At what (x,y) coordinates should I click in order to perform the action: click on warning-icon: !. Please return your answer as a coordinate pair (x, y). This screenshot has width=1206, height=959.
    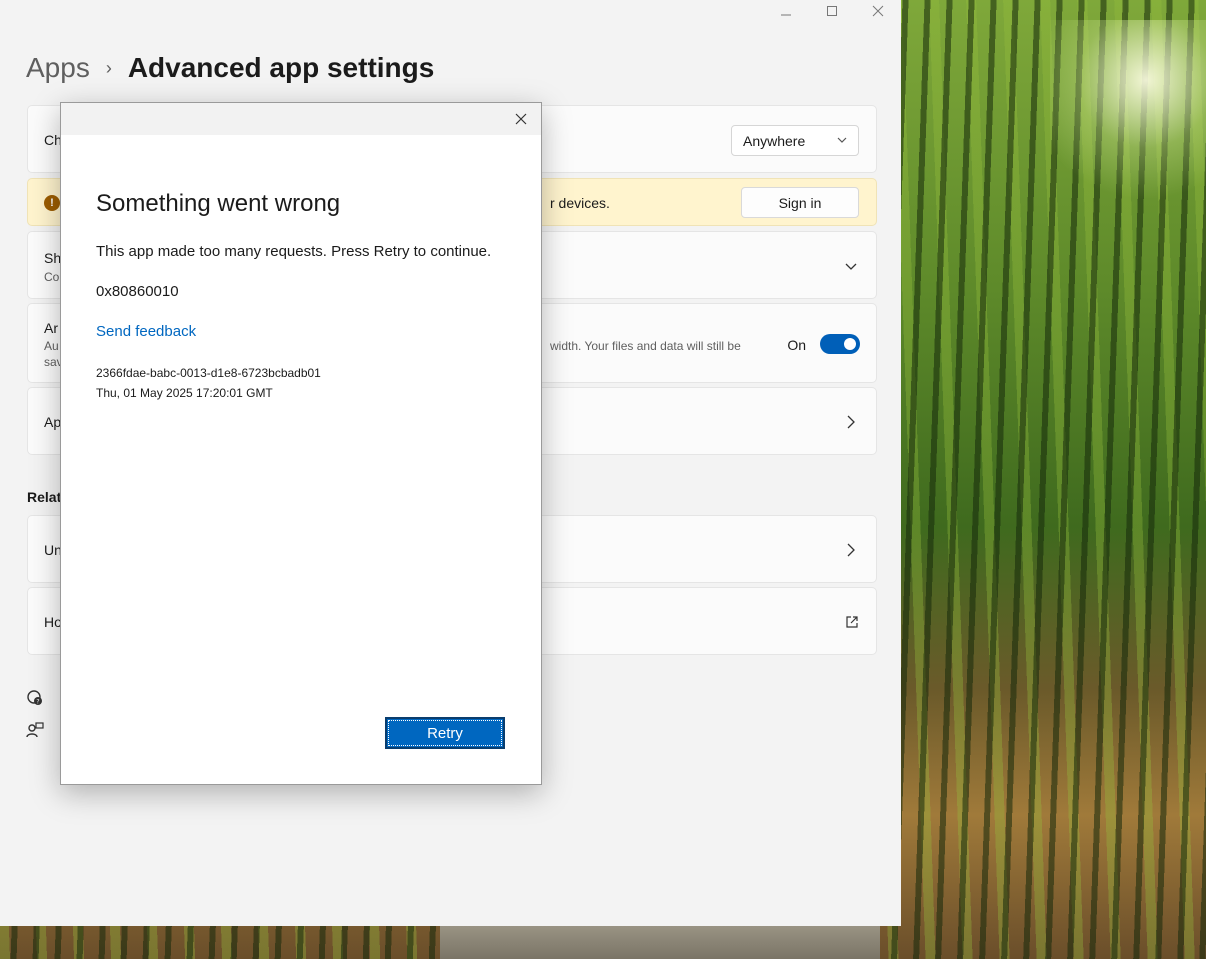
    Looking at the image, I should click on (52, 203).